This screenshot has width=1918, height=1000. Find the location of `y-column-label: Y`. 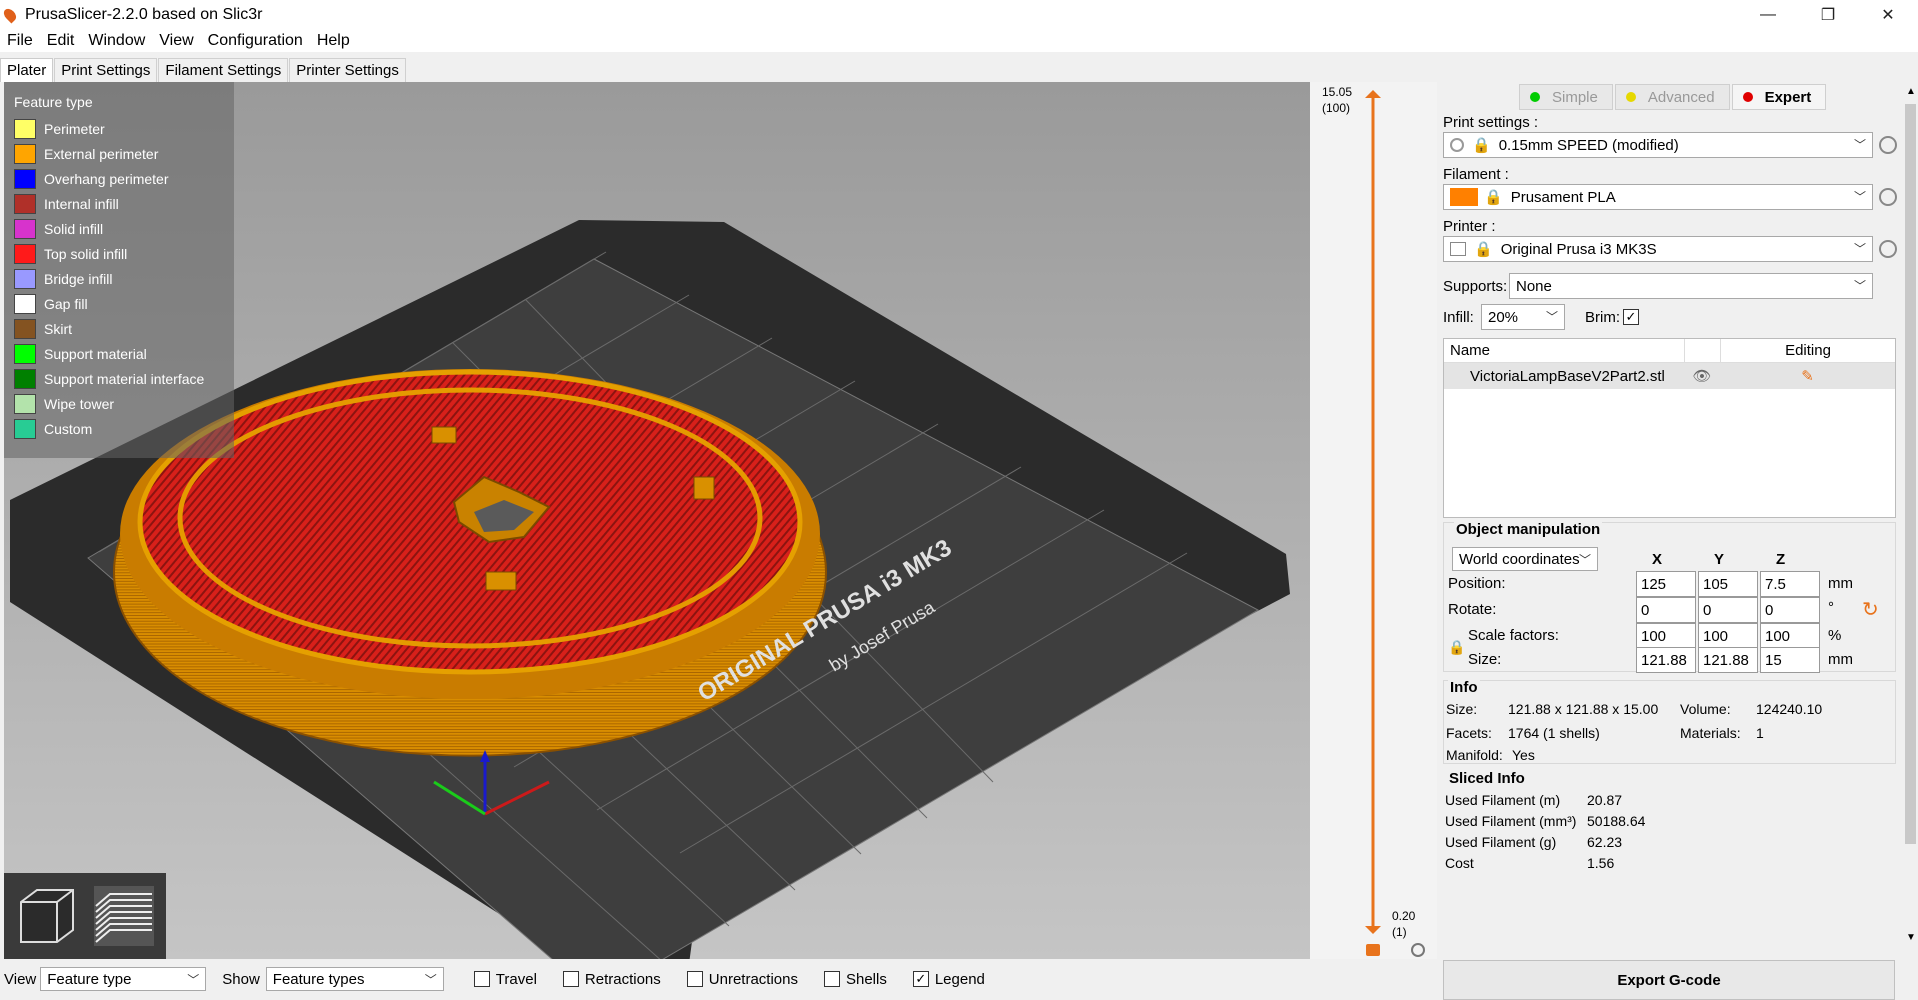

y-column-label: Y is located at coordinates (1719, 559).